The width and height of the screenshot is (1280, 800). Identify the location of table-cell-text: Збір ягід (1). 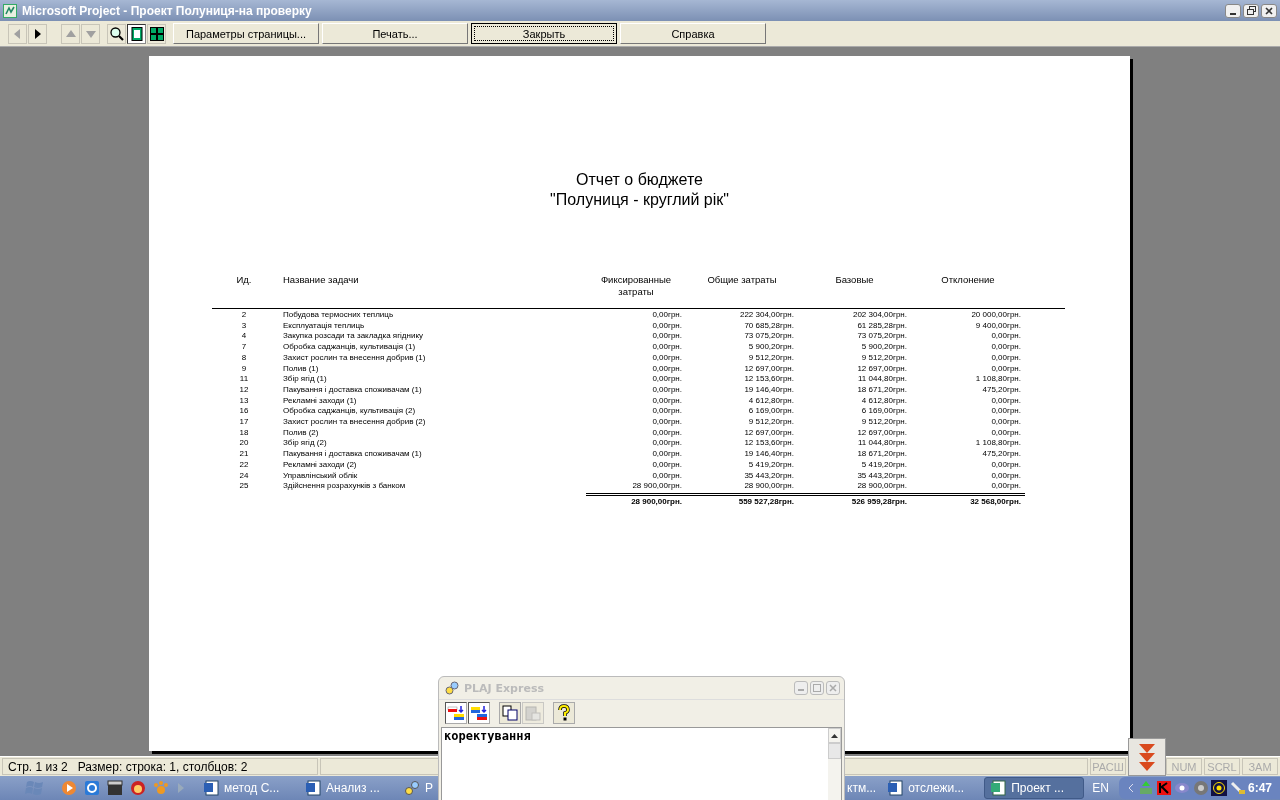
(305, 379).